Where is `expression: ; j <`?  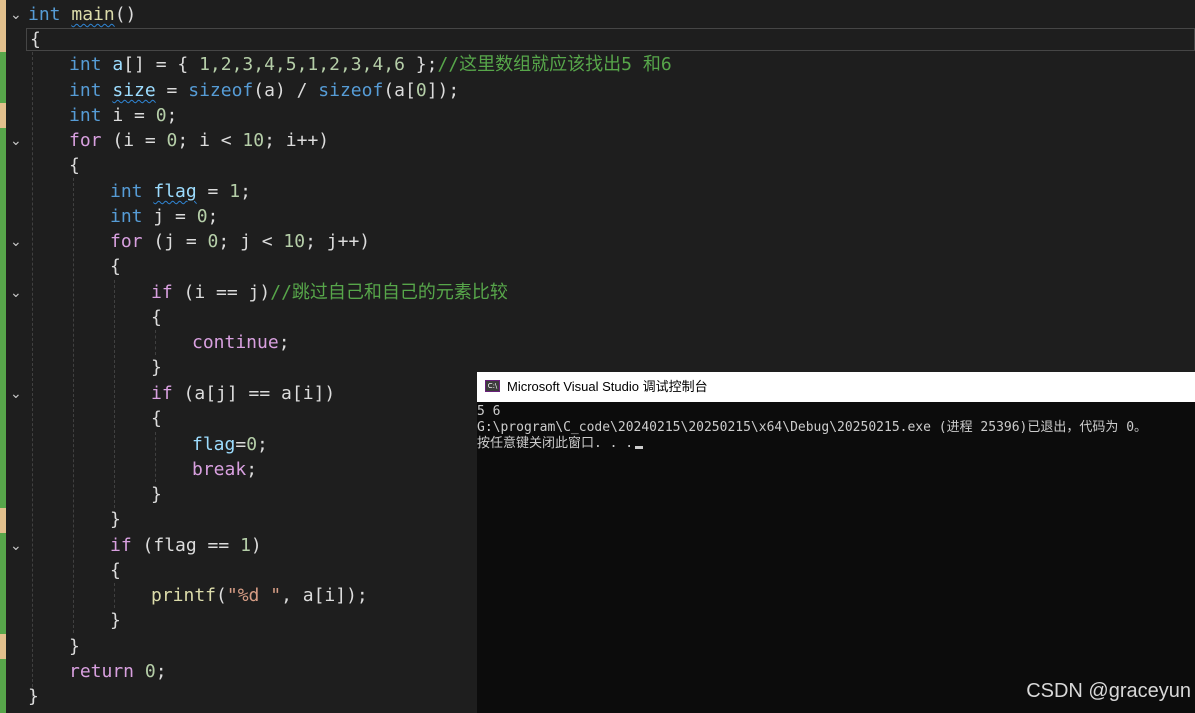
expression: ; j < is located at coordinates (251, 241).